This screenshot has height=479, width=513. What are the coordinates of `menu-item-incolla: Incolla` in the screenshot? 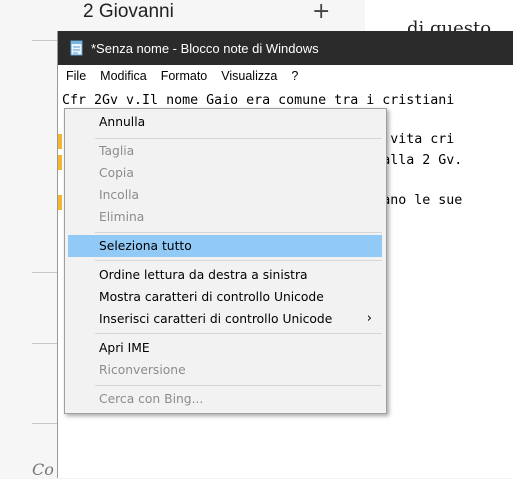 It's located at (225, 195).